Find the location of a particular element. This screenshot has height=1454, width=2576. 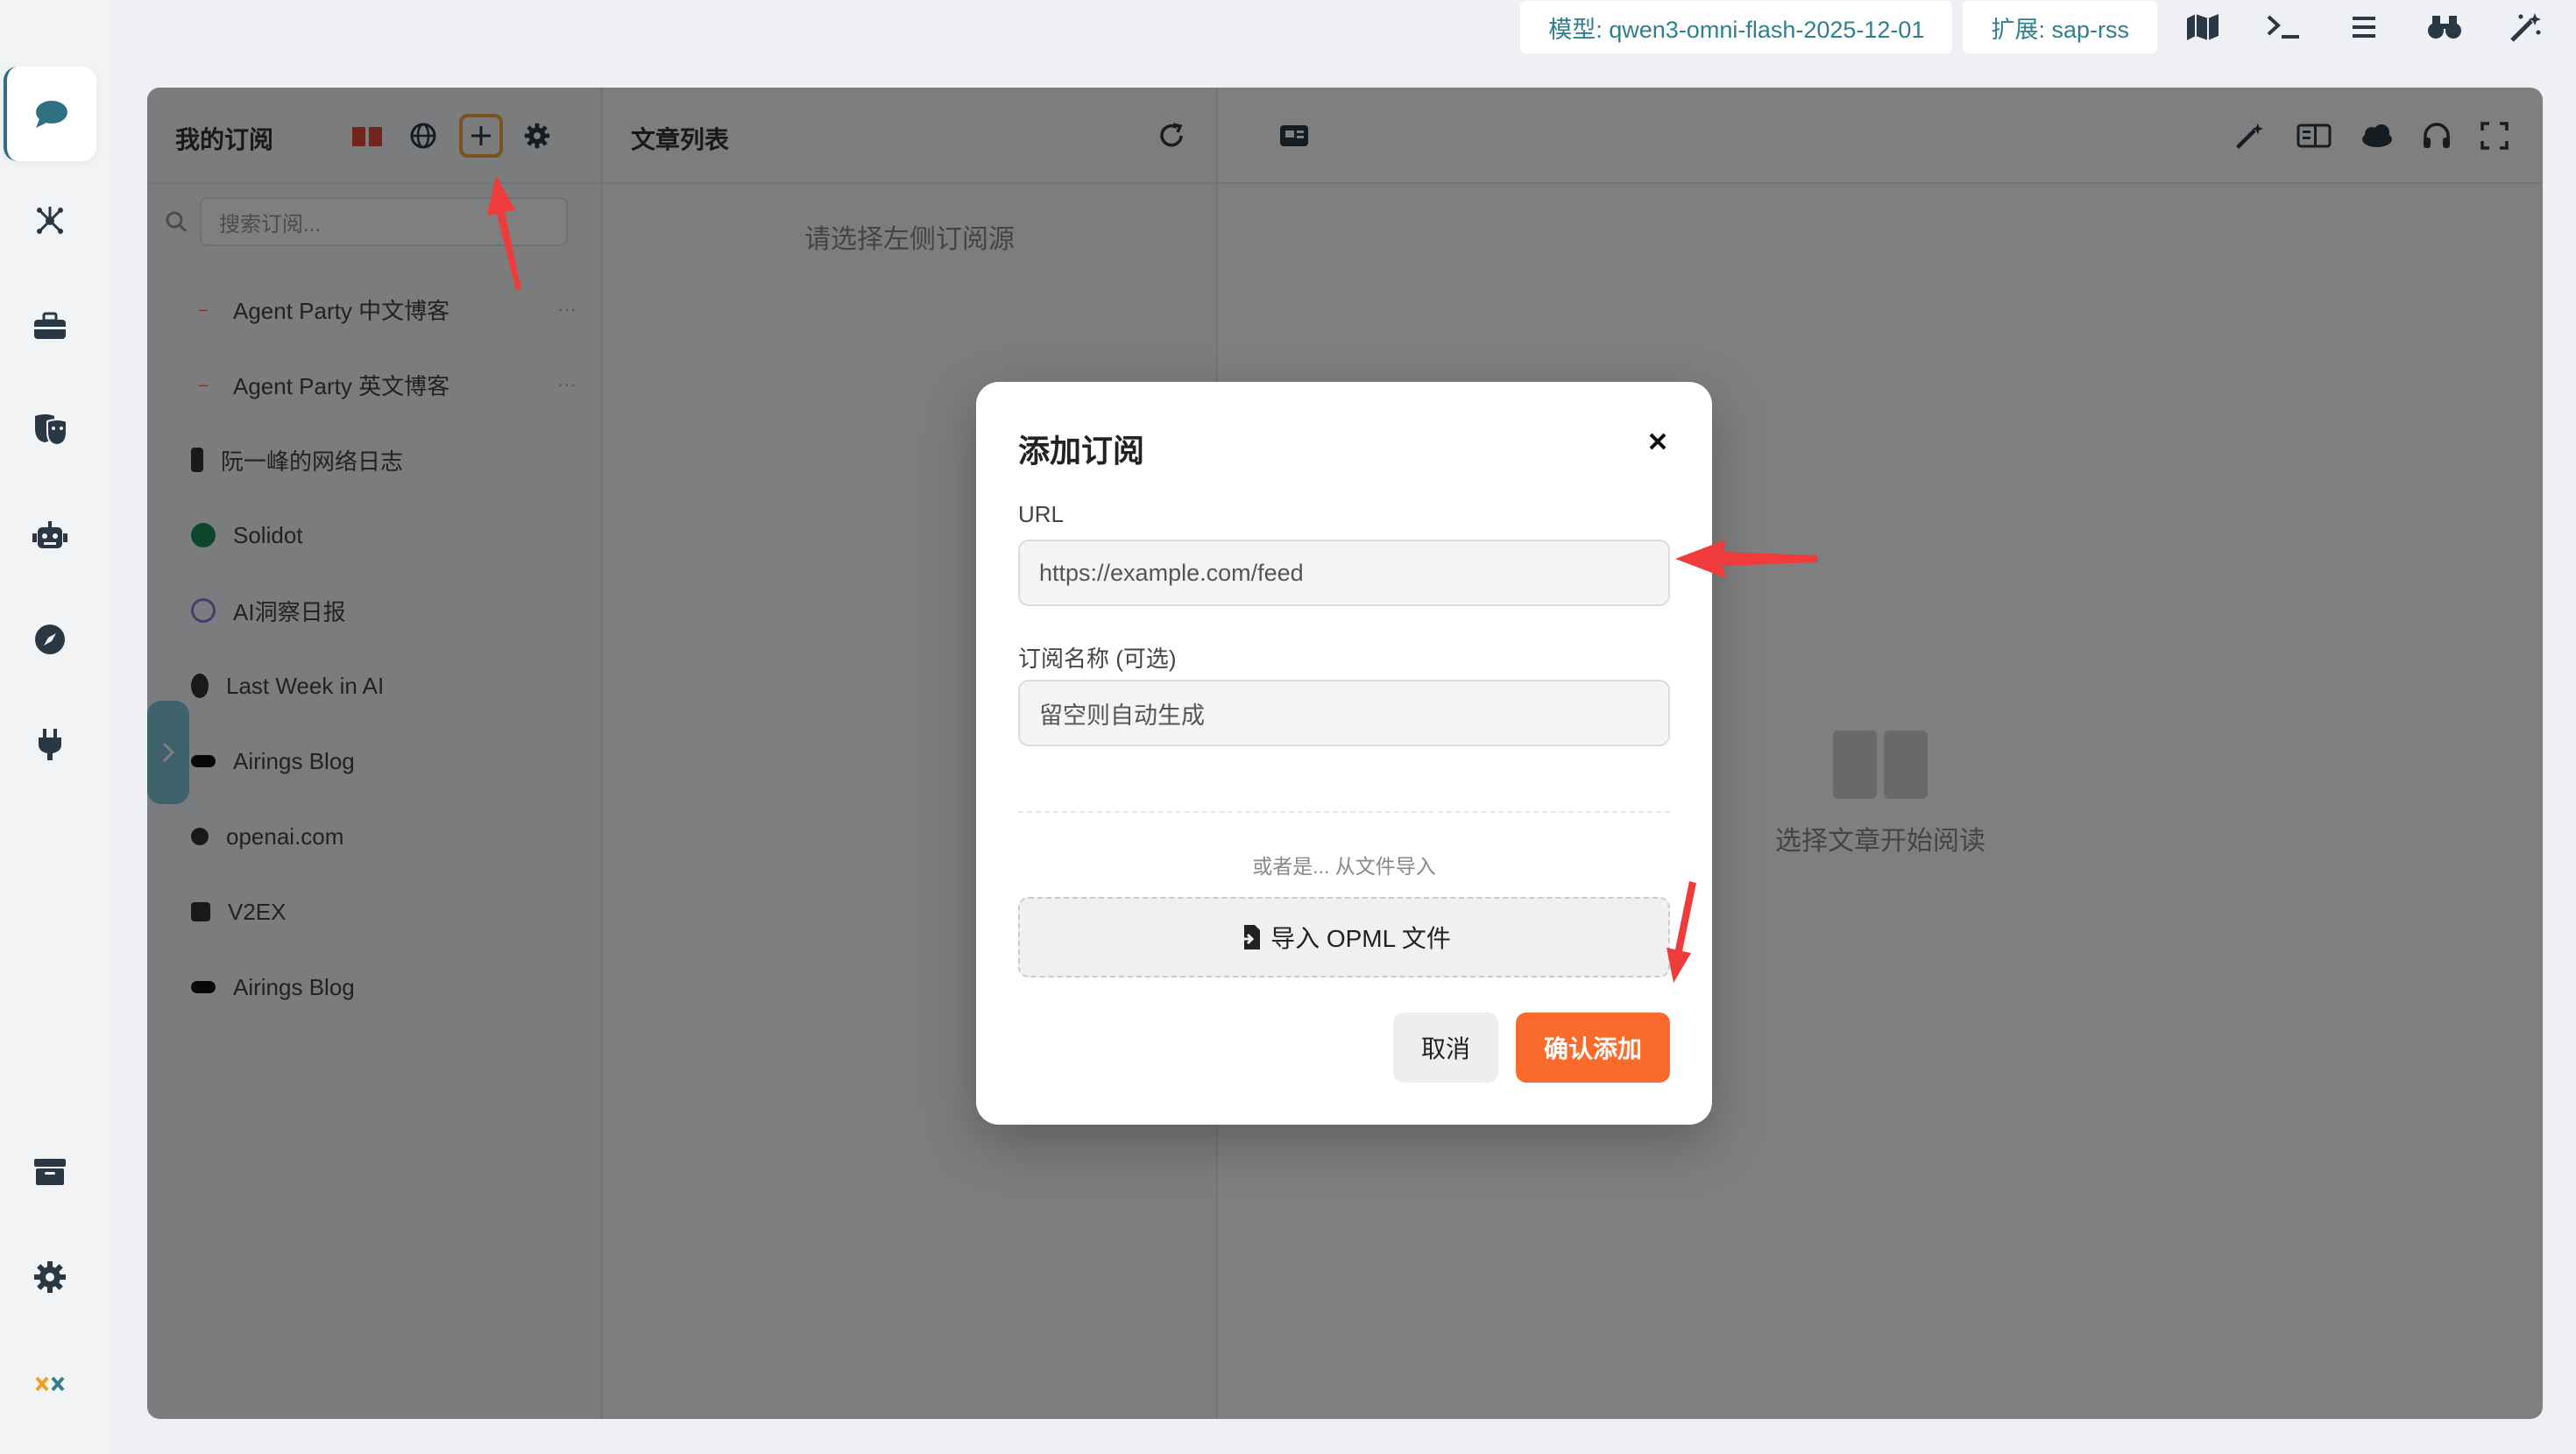

menu-icon is located at coordinates (2364, 27).